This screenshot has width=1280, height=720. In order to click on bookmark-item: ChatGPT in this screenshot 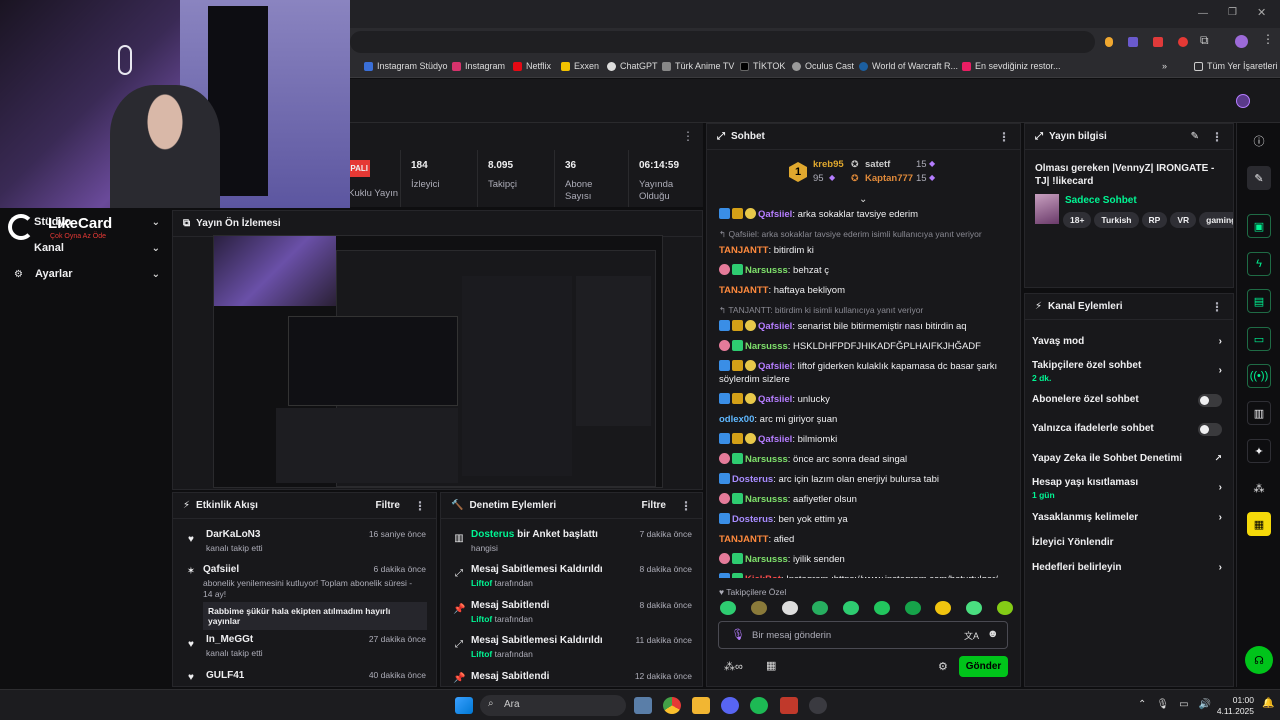, I will do `click(632, 66)`.